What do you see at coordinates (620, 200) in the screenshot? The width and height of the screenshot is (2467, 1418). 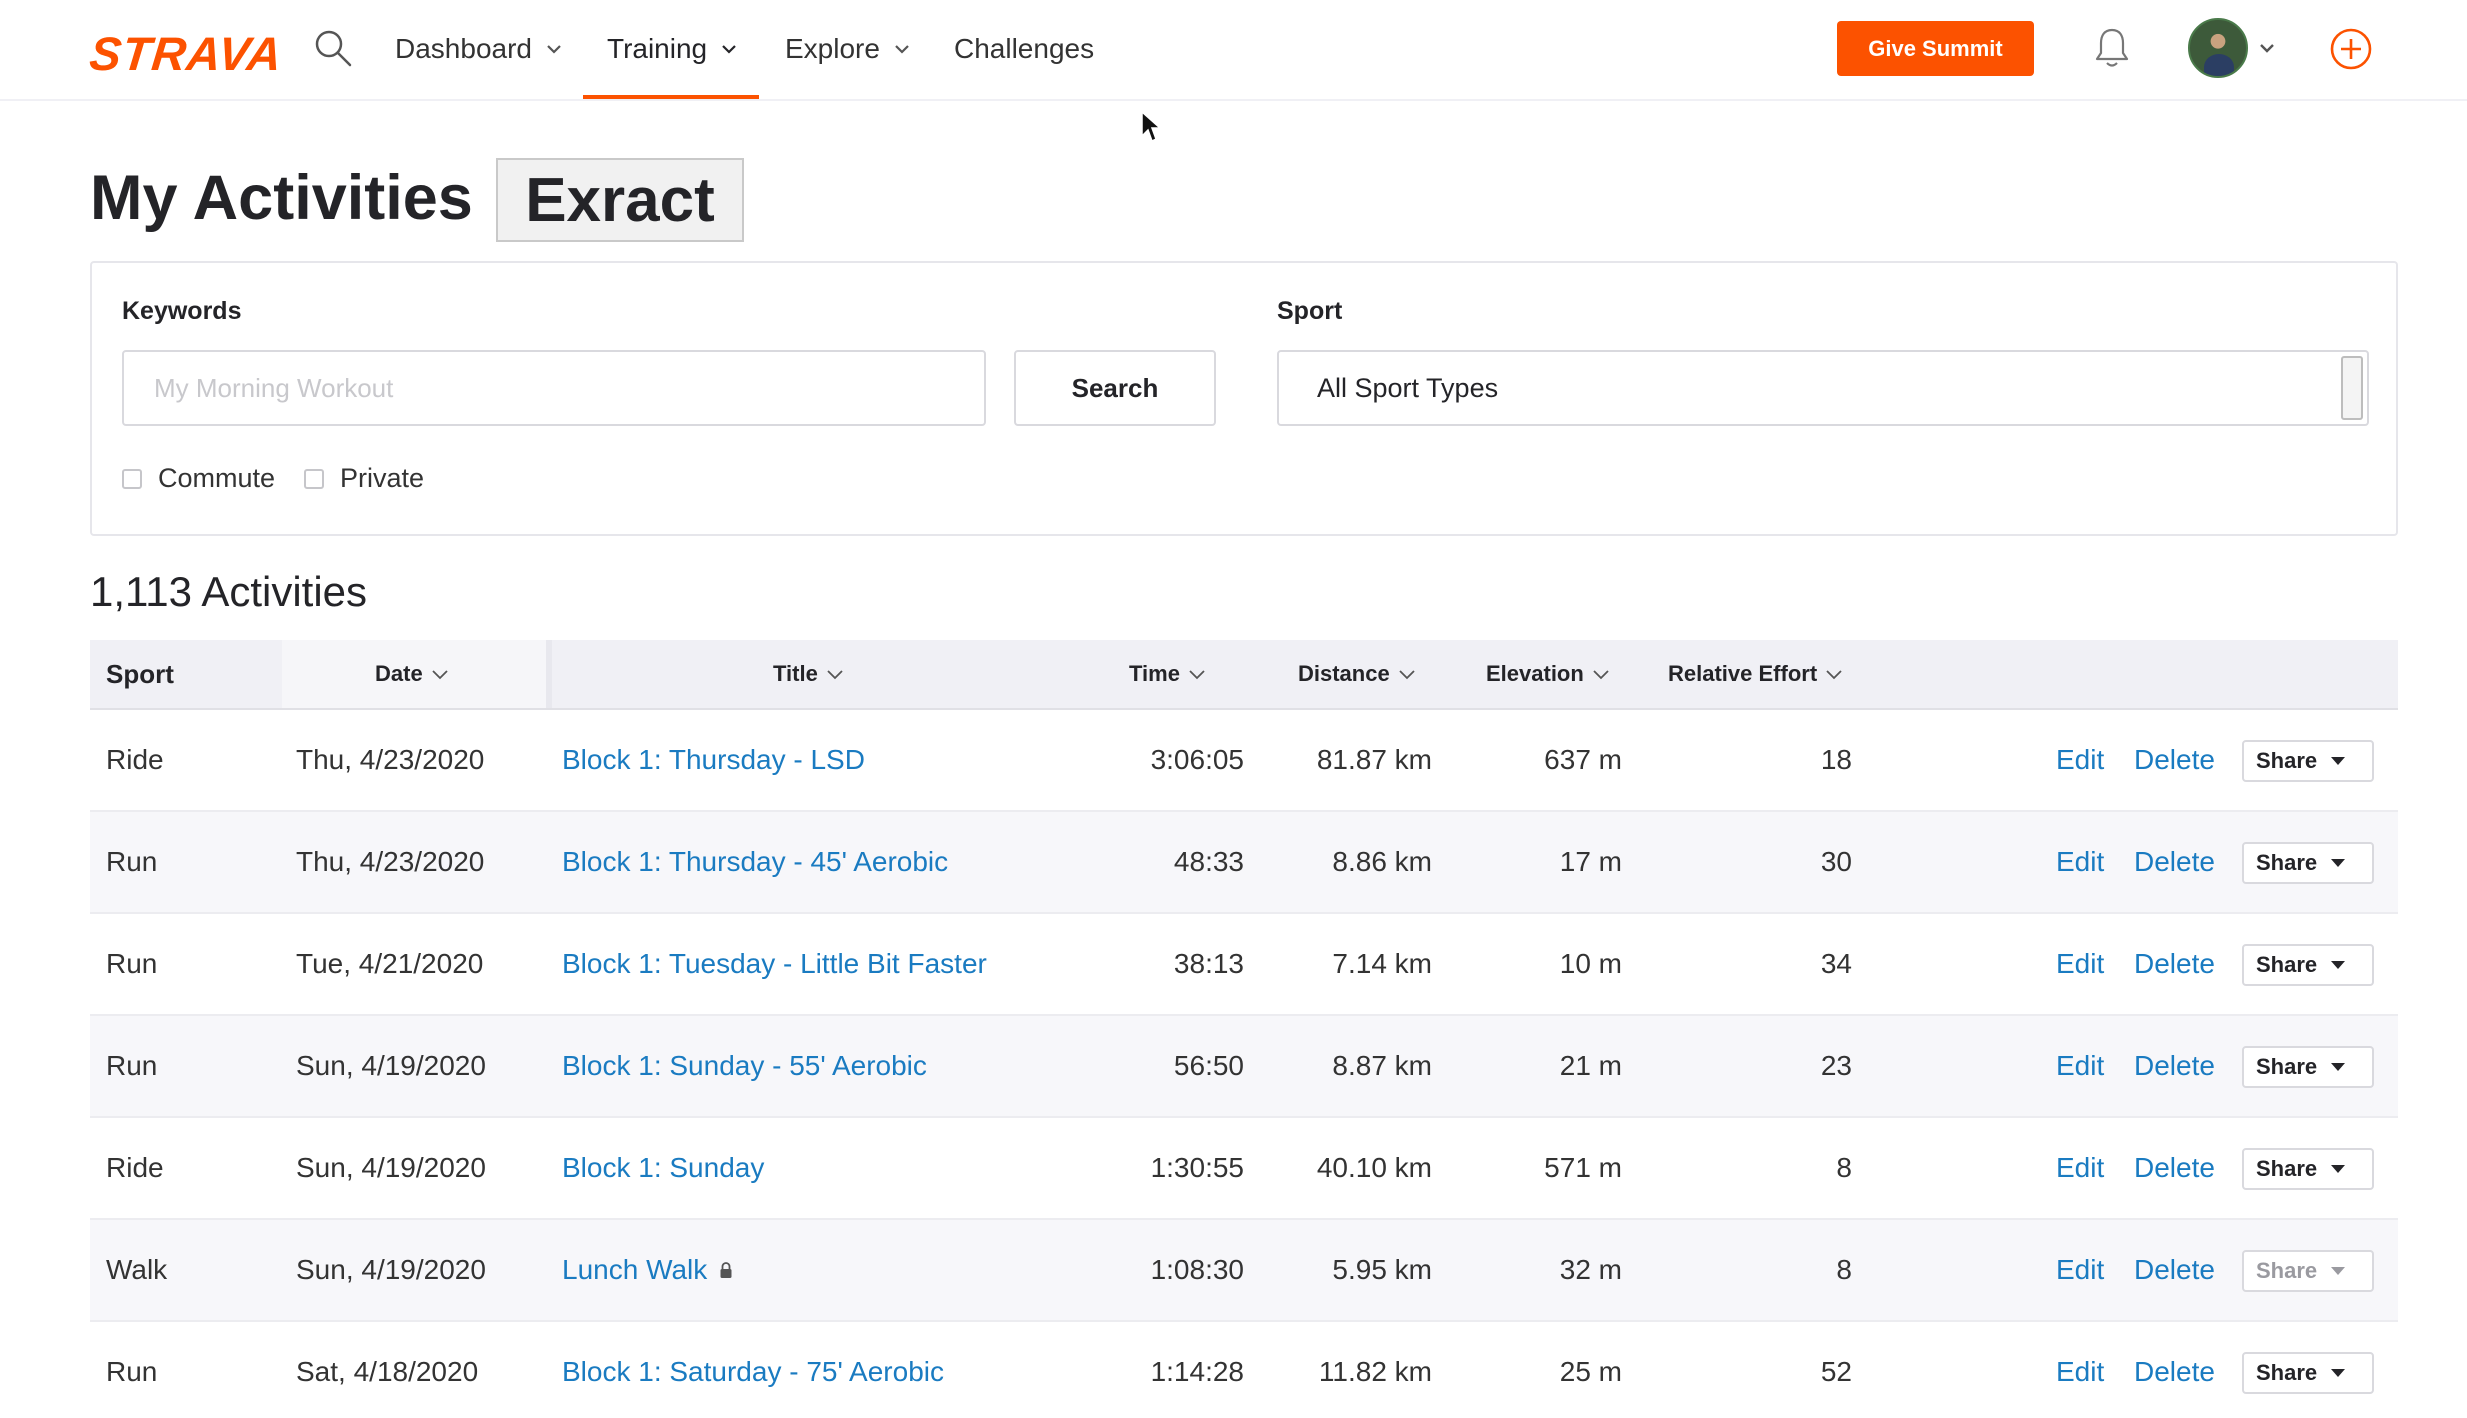 I see `overlay-label: Exract` at bounding box center [620, 200].